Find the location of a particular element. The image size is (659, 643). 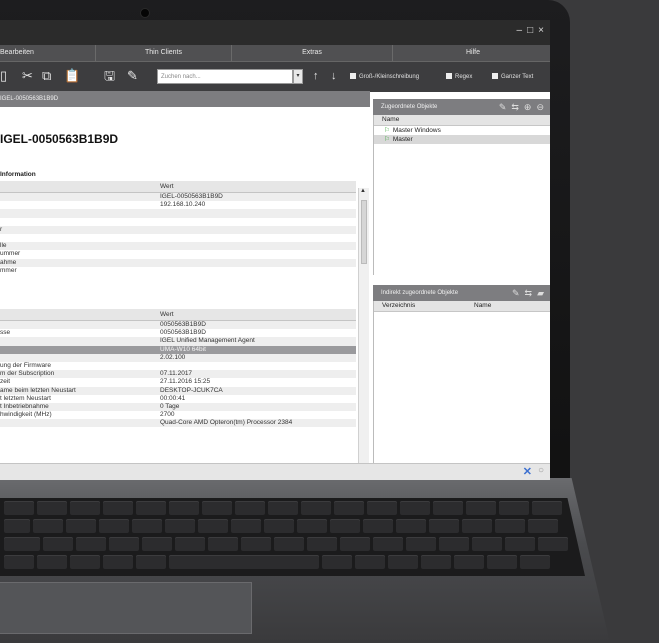

search-up-icon: ↑ is located at coordinates (316, 76).